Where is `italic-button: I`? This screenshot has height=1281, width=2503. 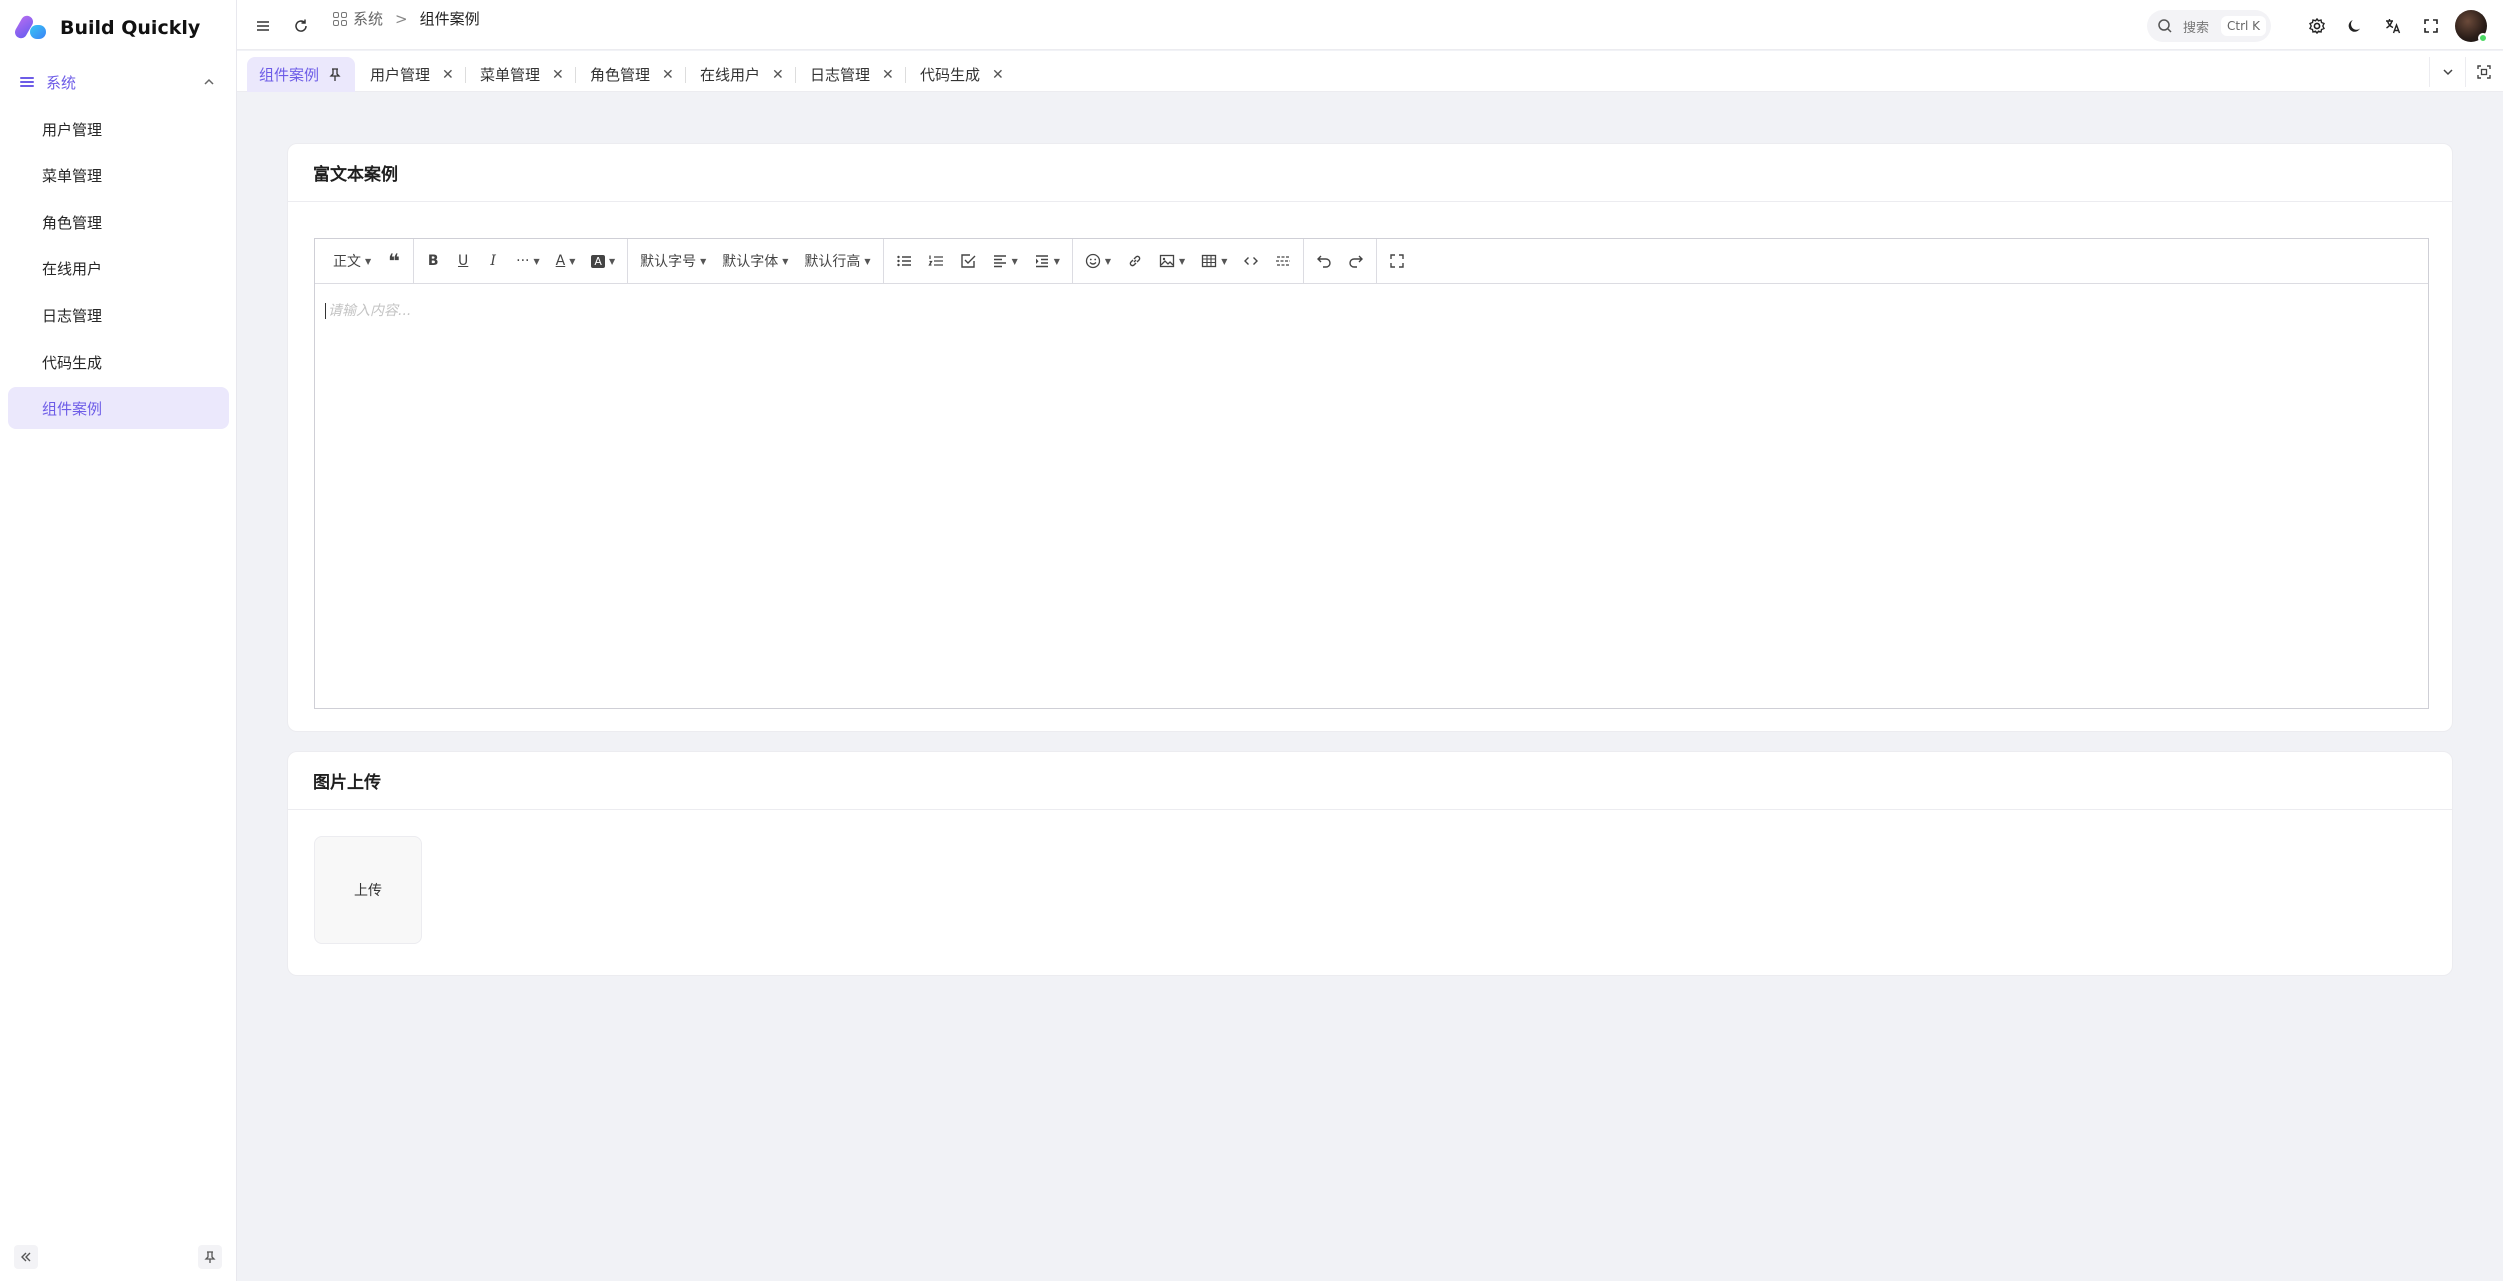
italic-button: I is located at coordinates (493, 261).